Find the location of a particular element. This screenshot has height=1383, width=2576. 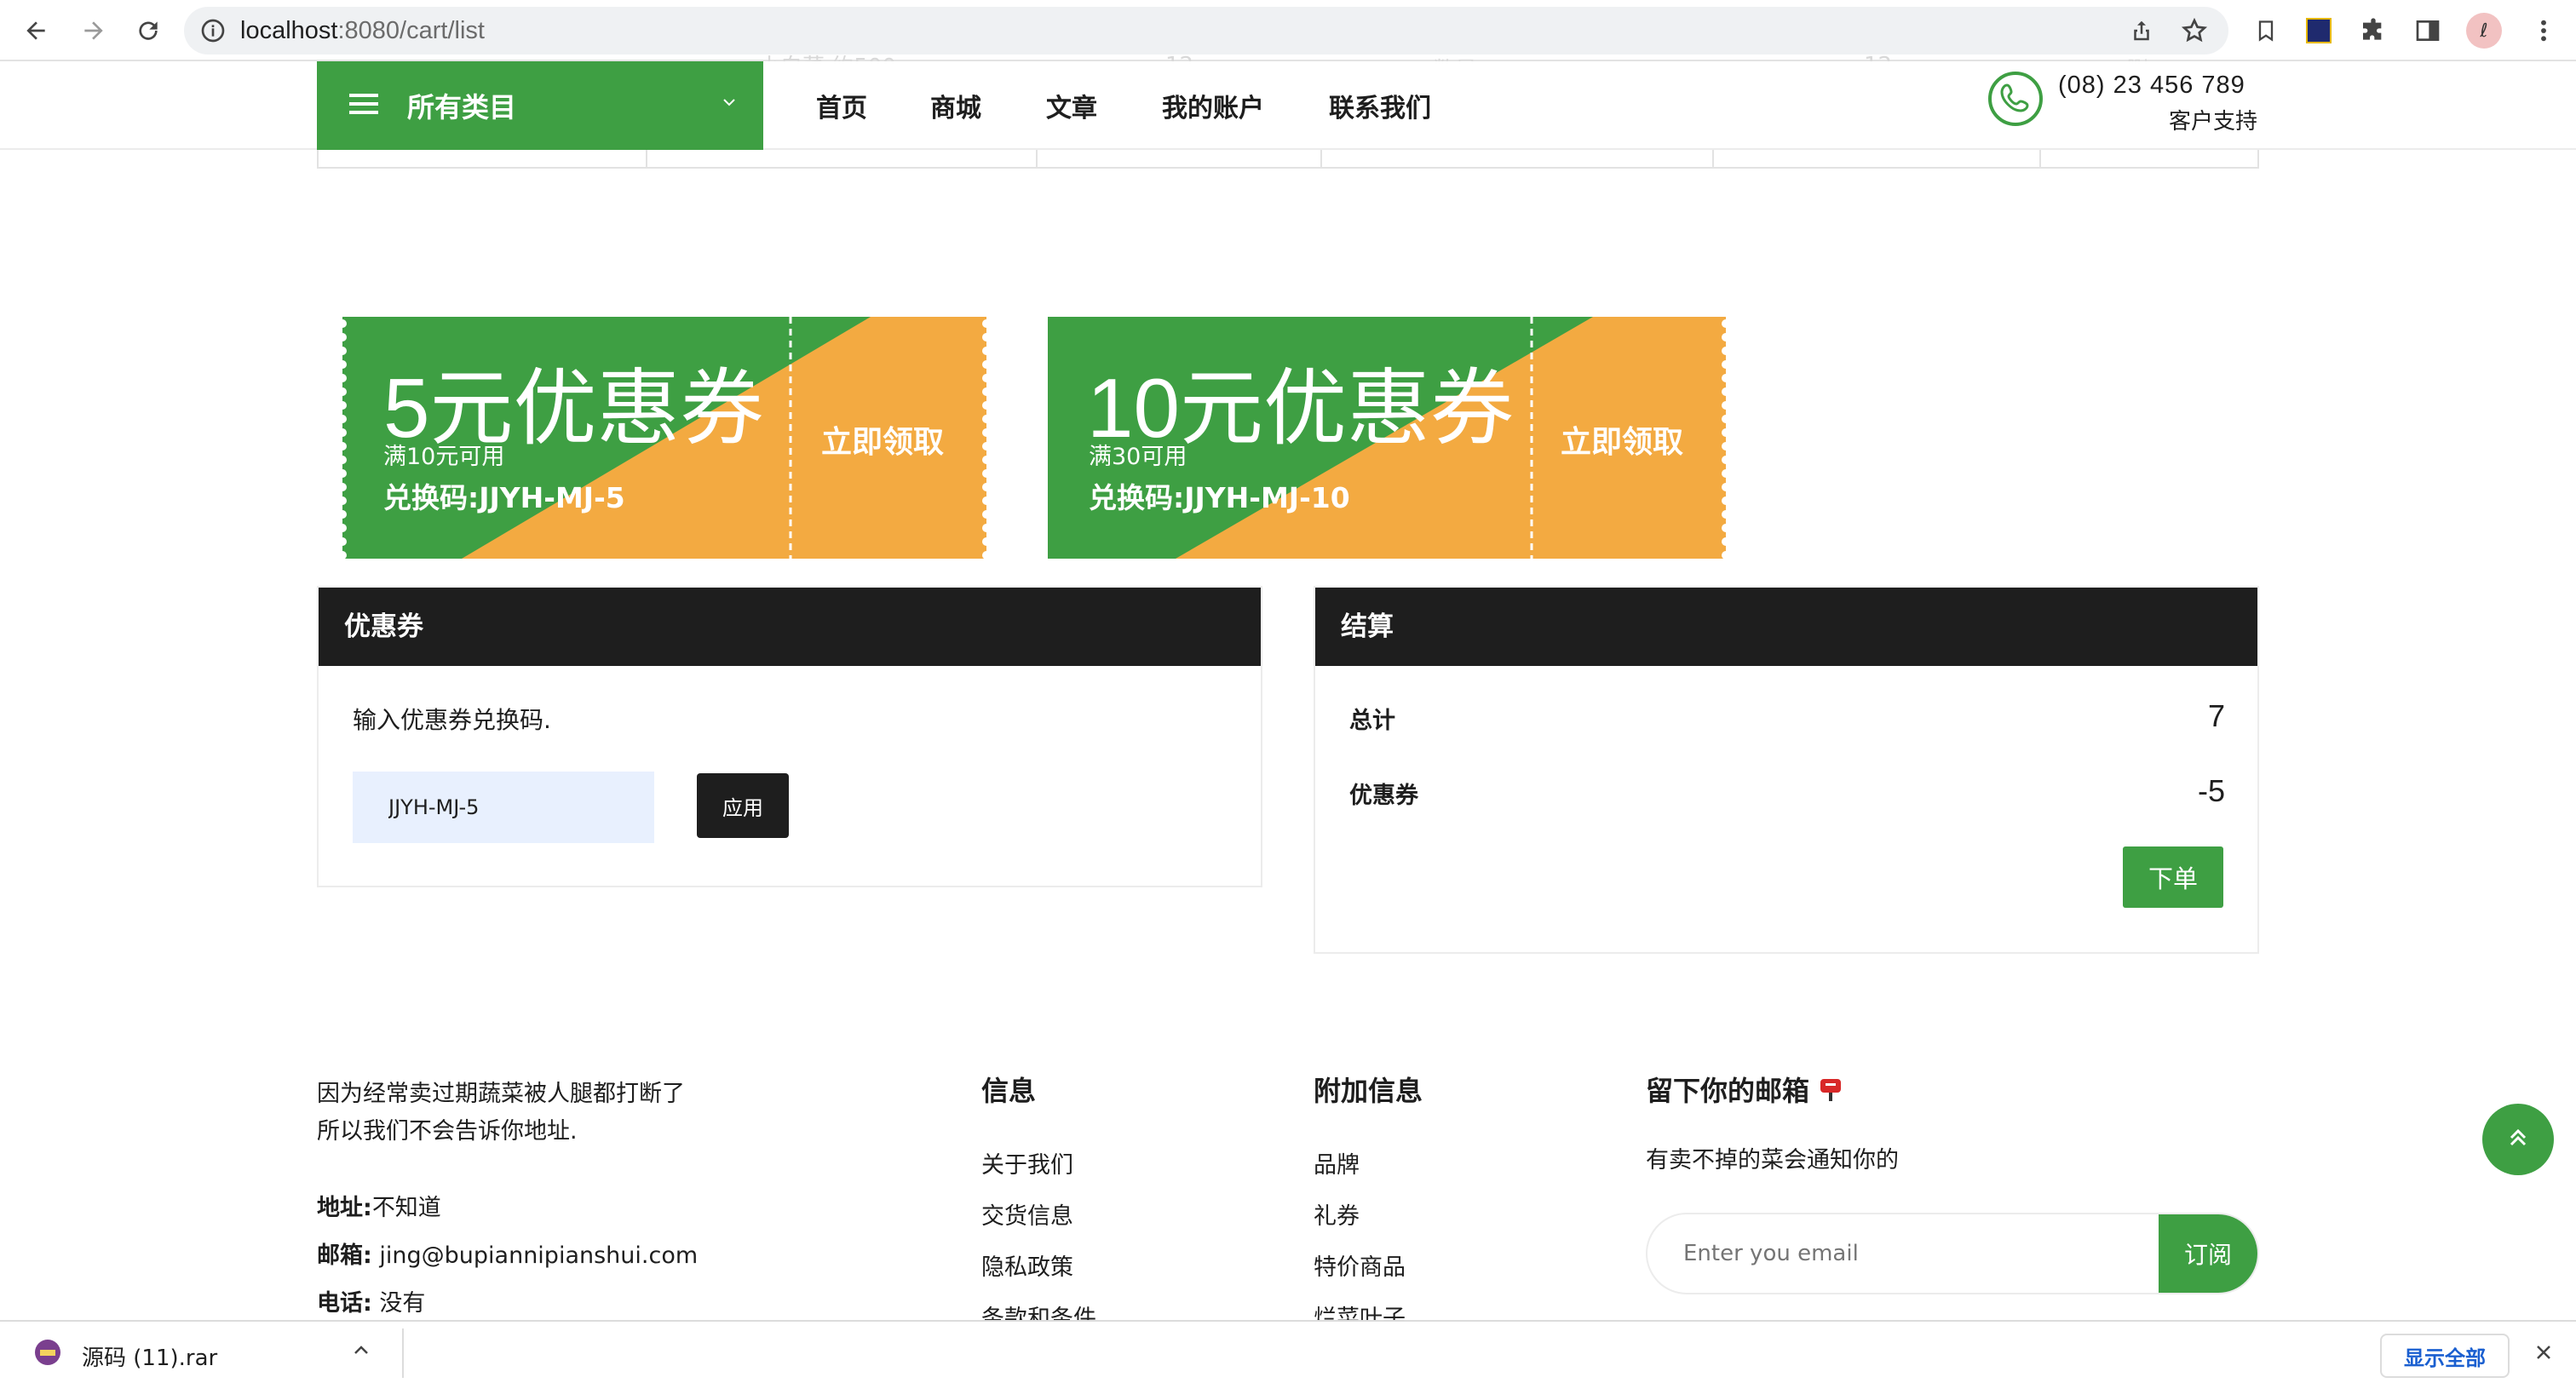

chevron-down-icon is located at coordinates (730, 104).